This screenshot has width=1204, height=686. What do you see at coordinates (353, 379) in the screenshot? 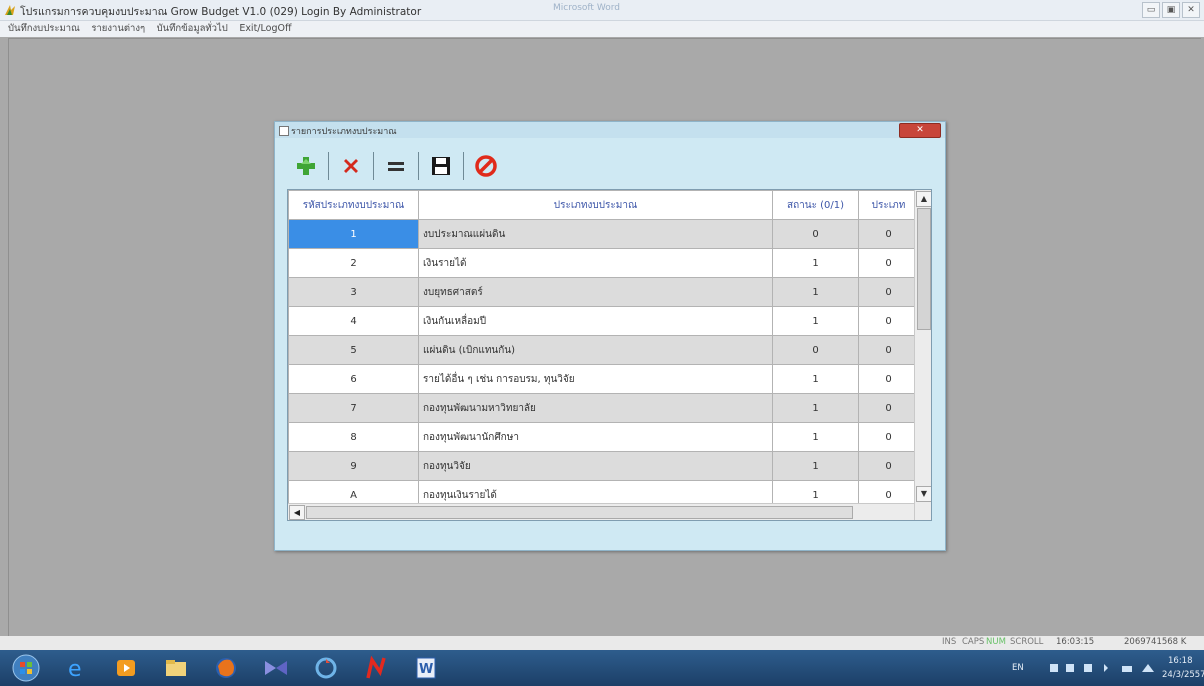
I see `cell-code: 6` at bounding box center [353, 379].